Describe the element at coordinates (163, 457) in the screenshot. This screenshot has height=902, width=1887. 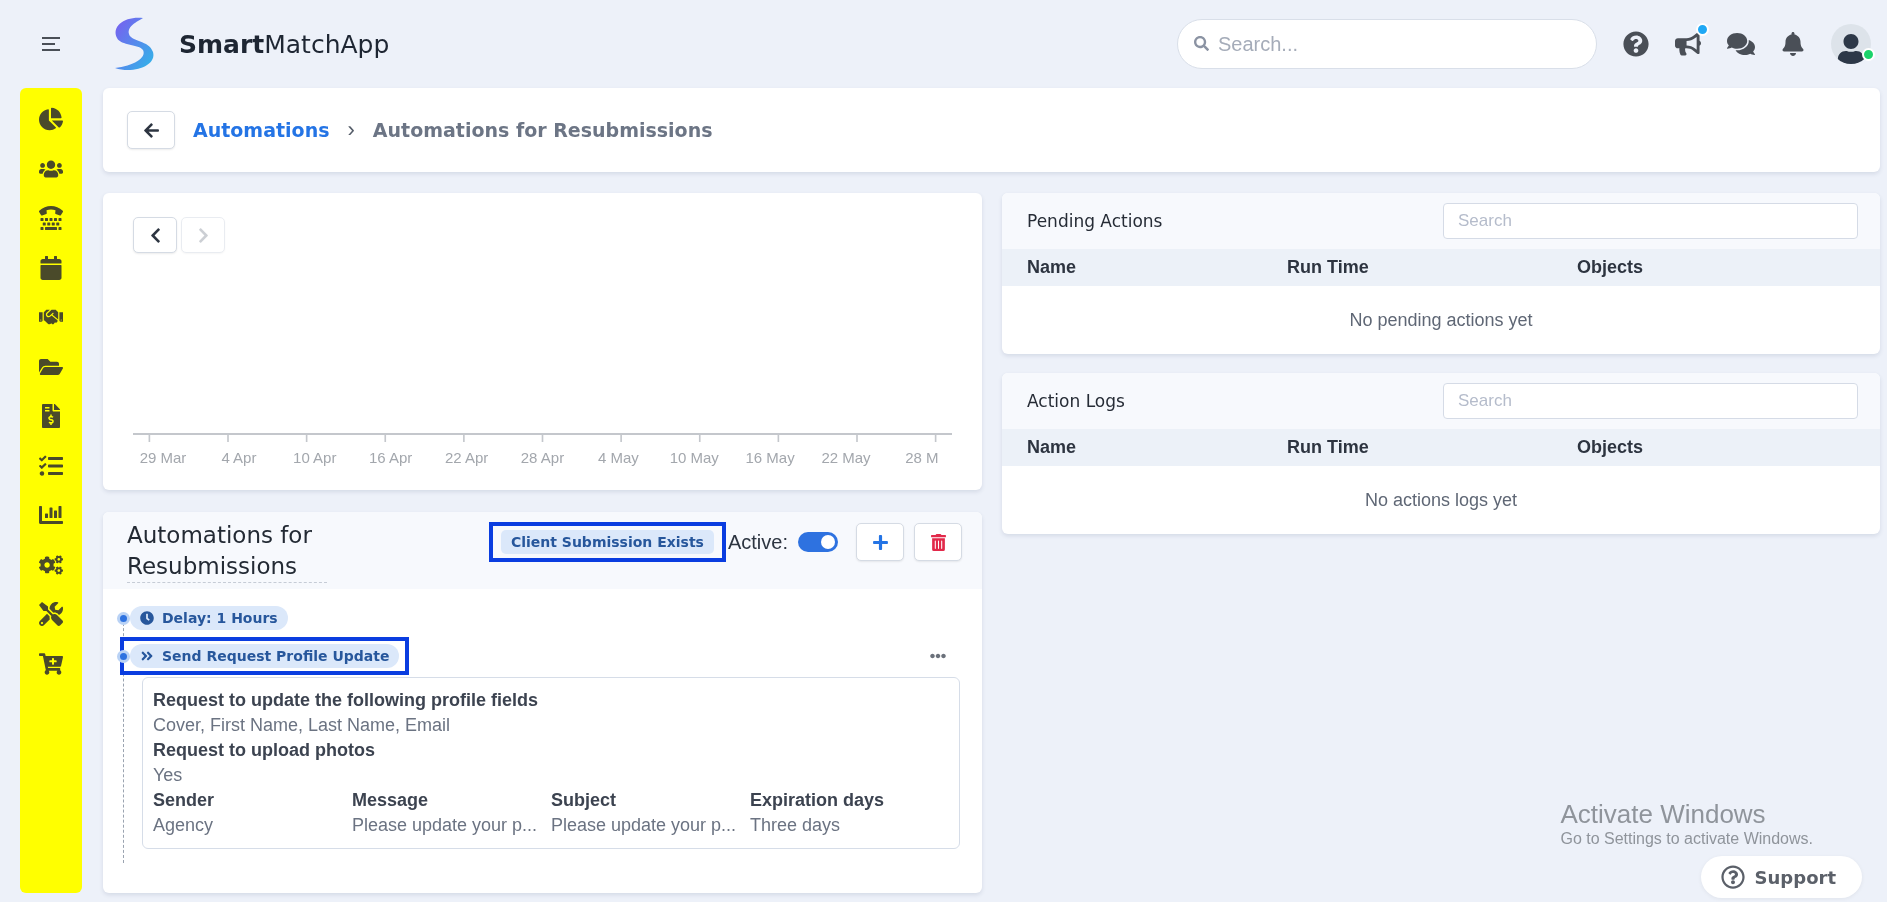
I see `axis-label: 29 Mar` at that location.